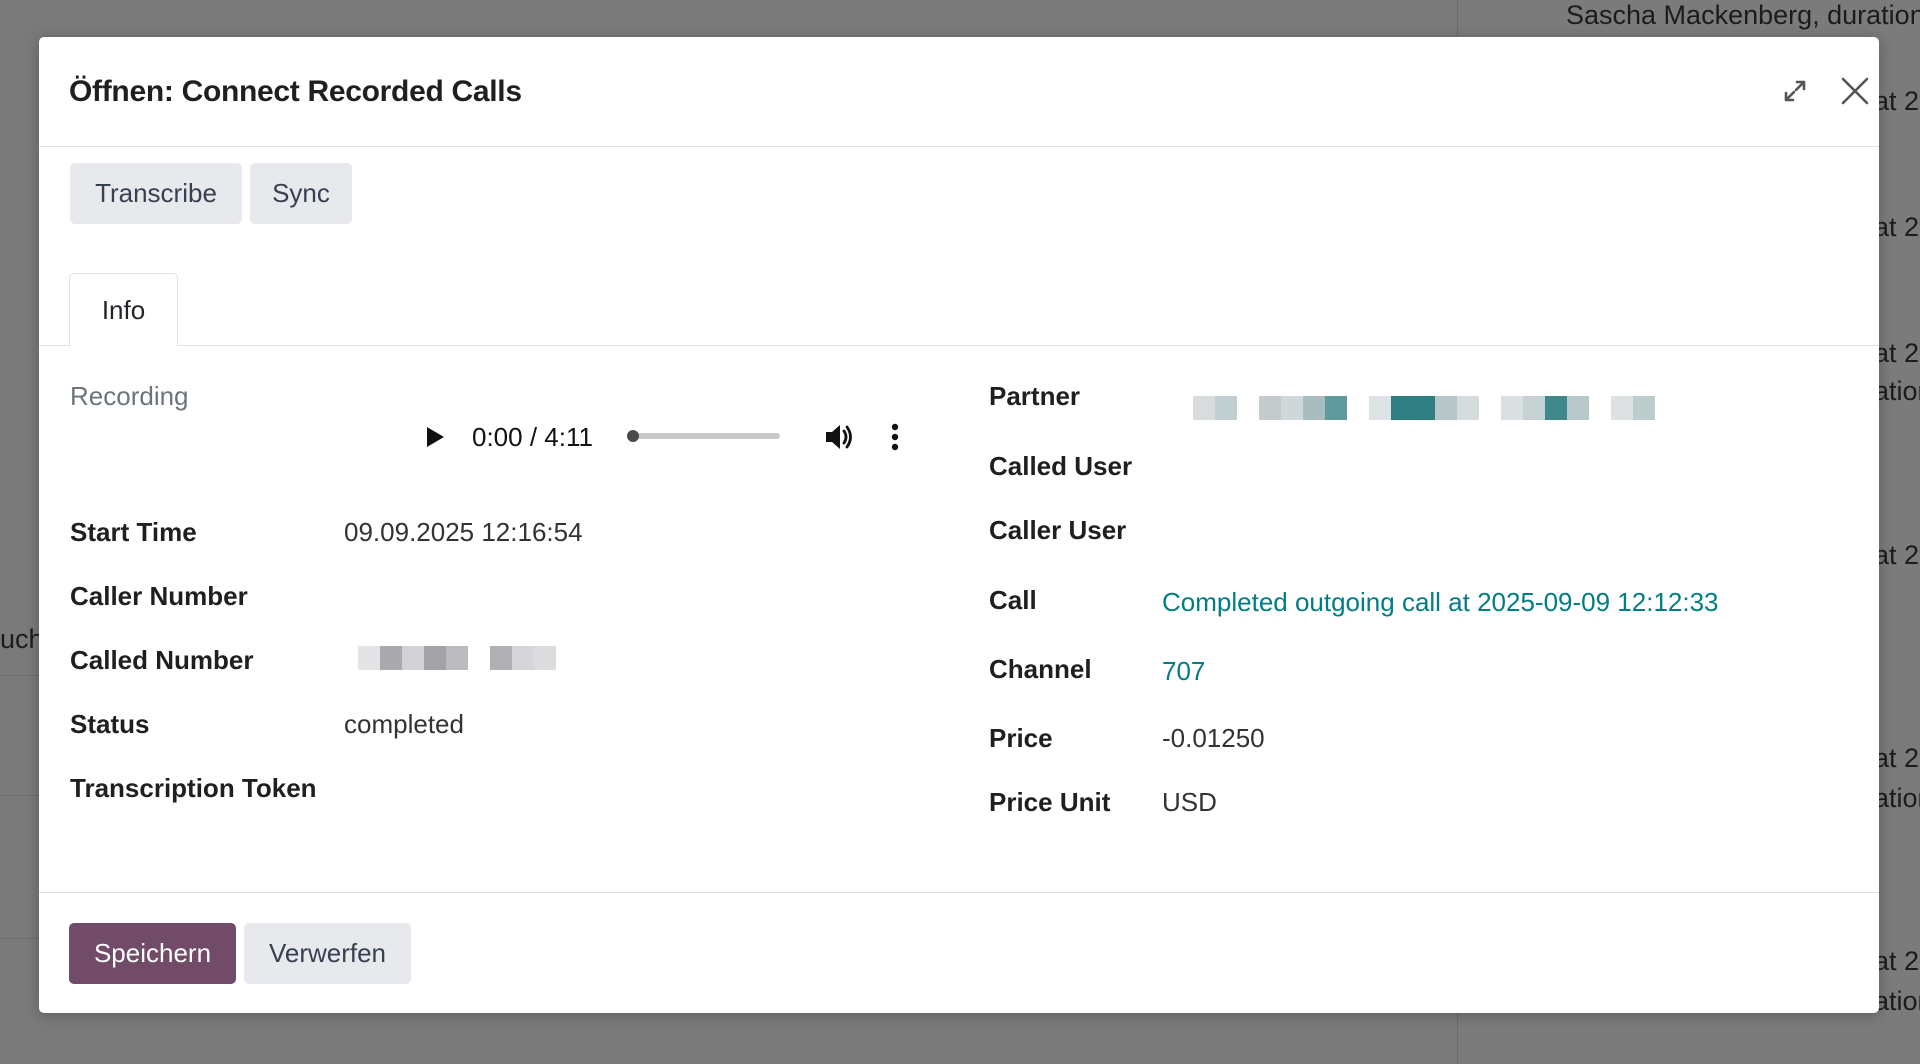  Describe the element at coordinates (110, 724) in the screenshot. I see `status-label: Status` at that location.